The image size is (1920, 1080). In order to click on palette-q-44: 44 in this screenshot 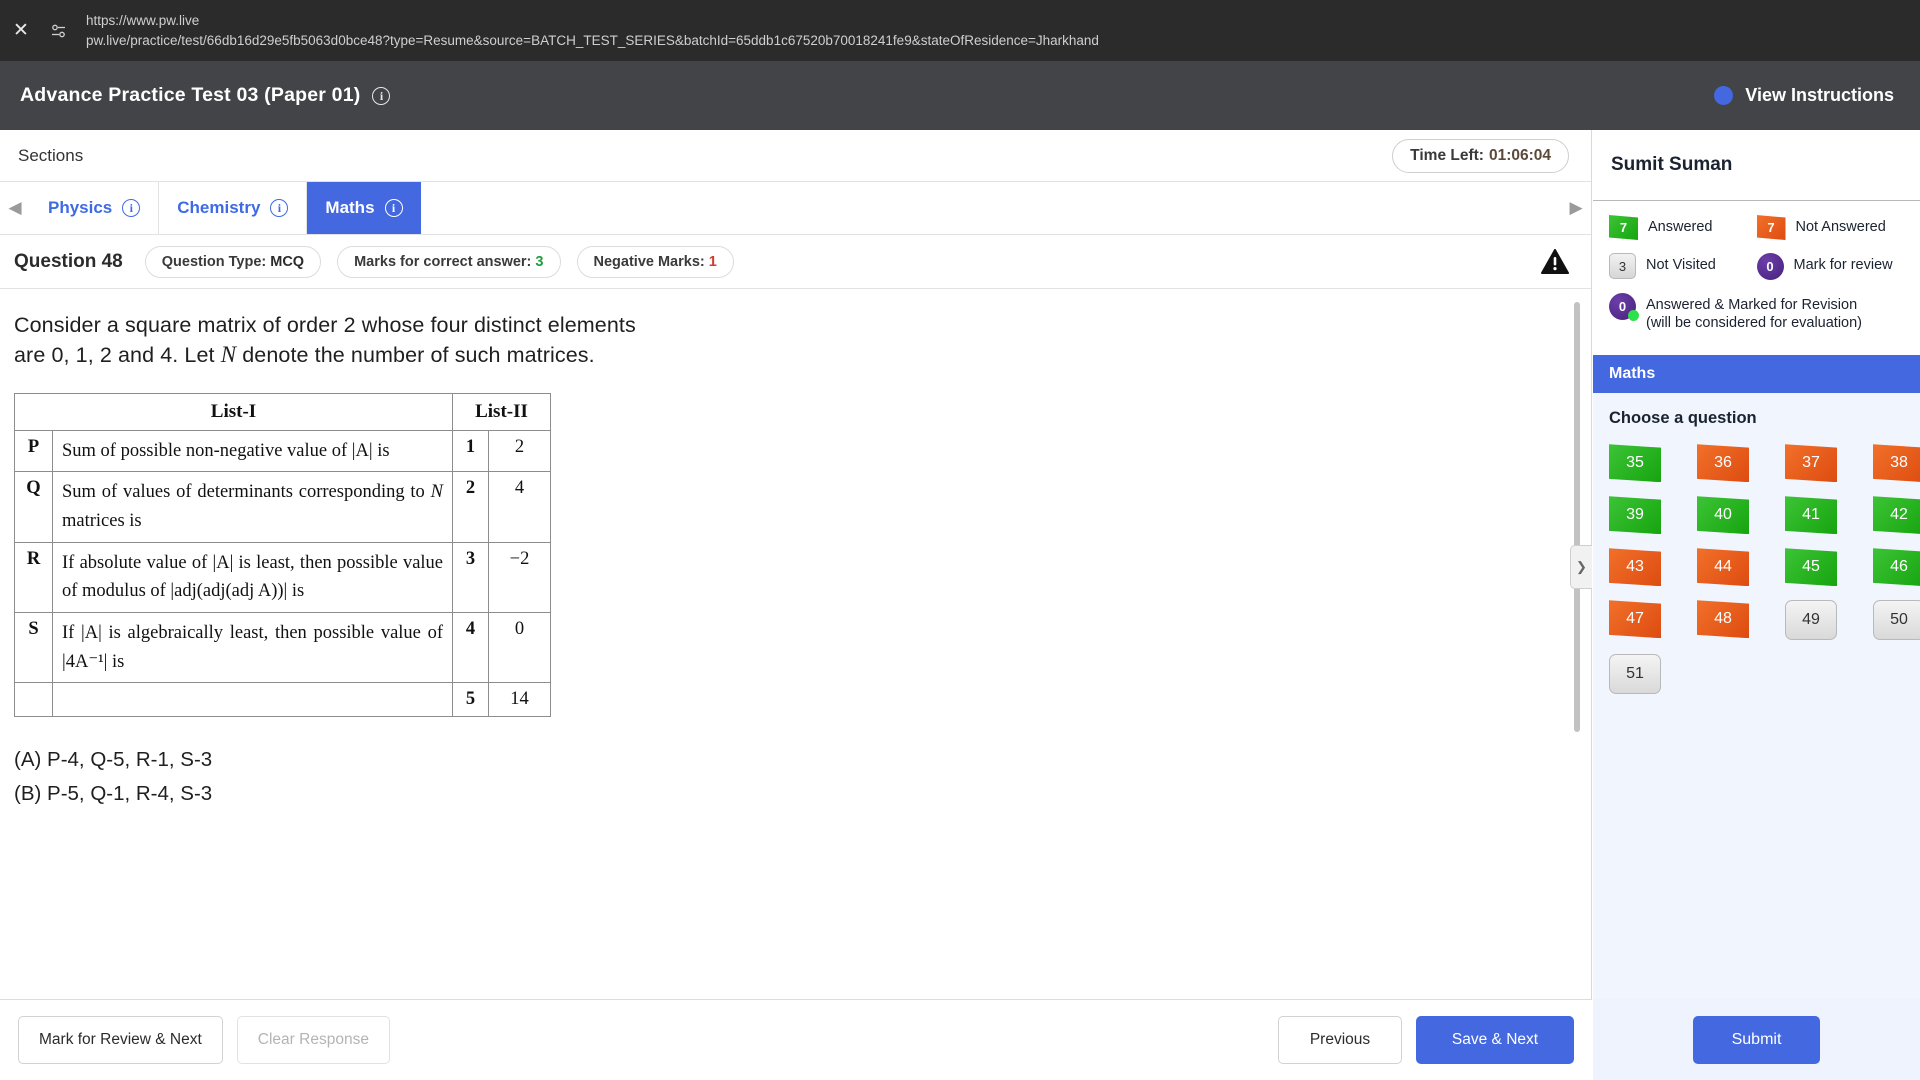, I will do `click(1723, 567)`.